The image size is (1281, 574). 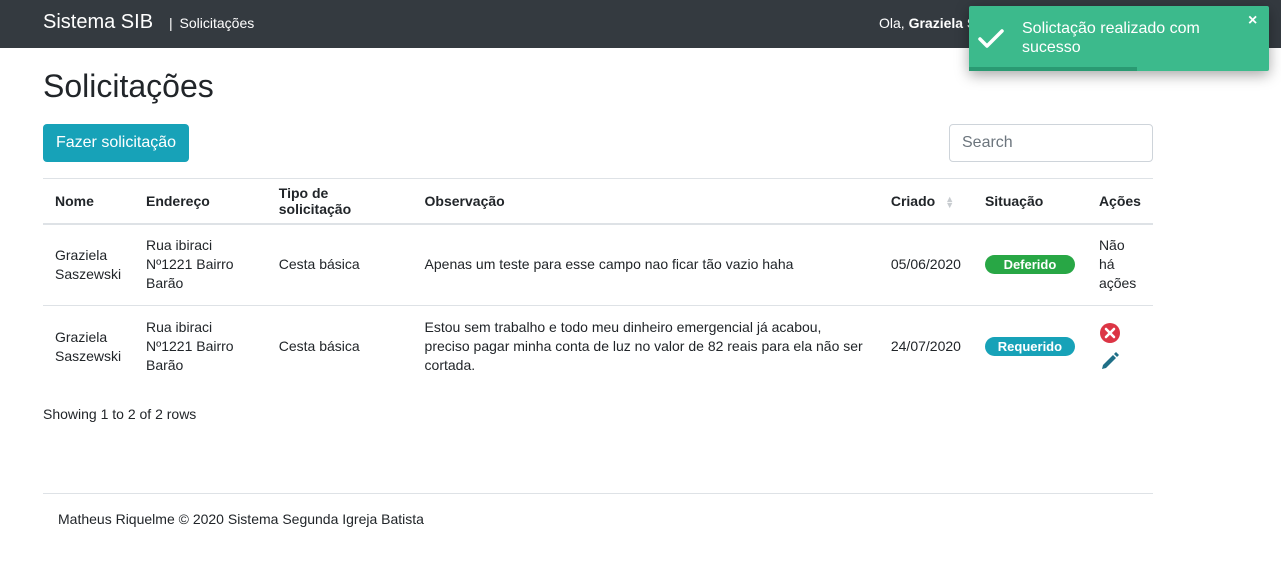 What do you see at coordinates (1120, 347) in the screenshot?
I see `cell-acoes` at bounding box center [1120, 347].